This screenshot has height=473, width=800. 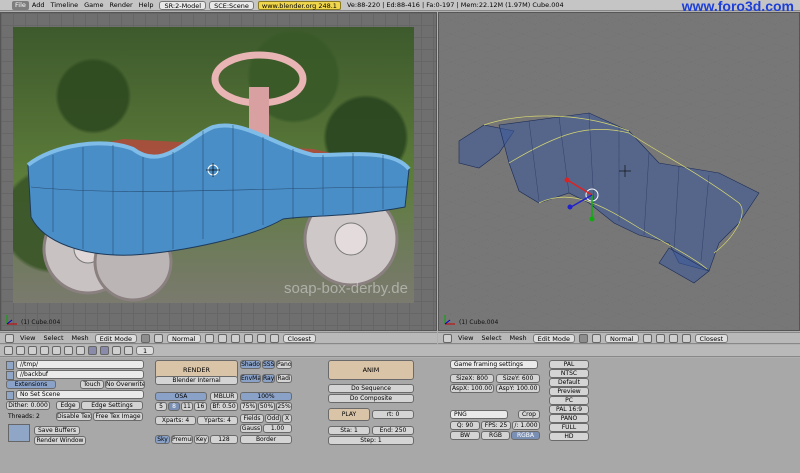 What do you see at coordinates (251, 428) in the screenshot?
I see `gauss-toggle: Gauss` at bounding box center [251, 428].